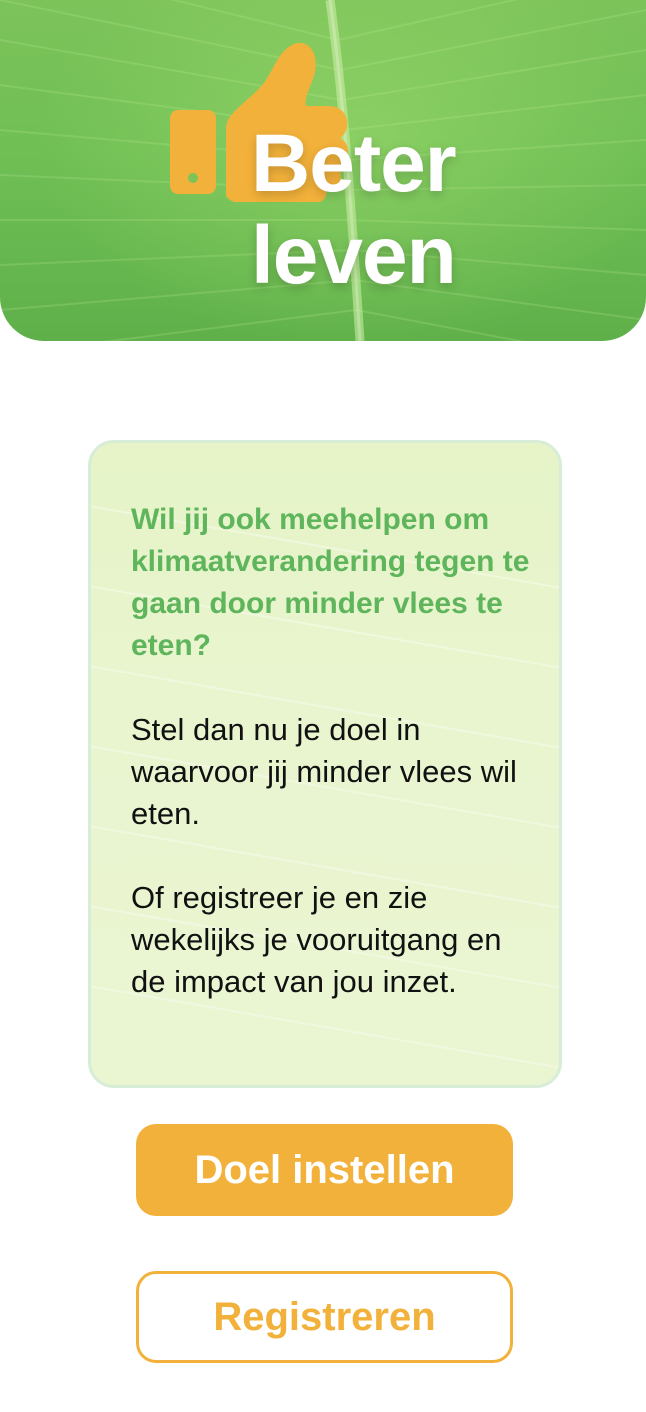  I want to click on title-line-1: Beter, so click(354, 163).